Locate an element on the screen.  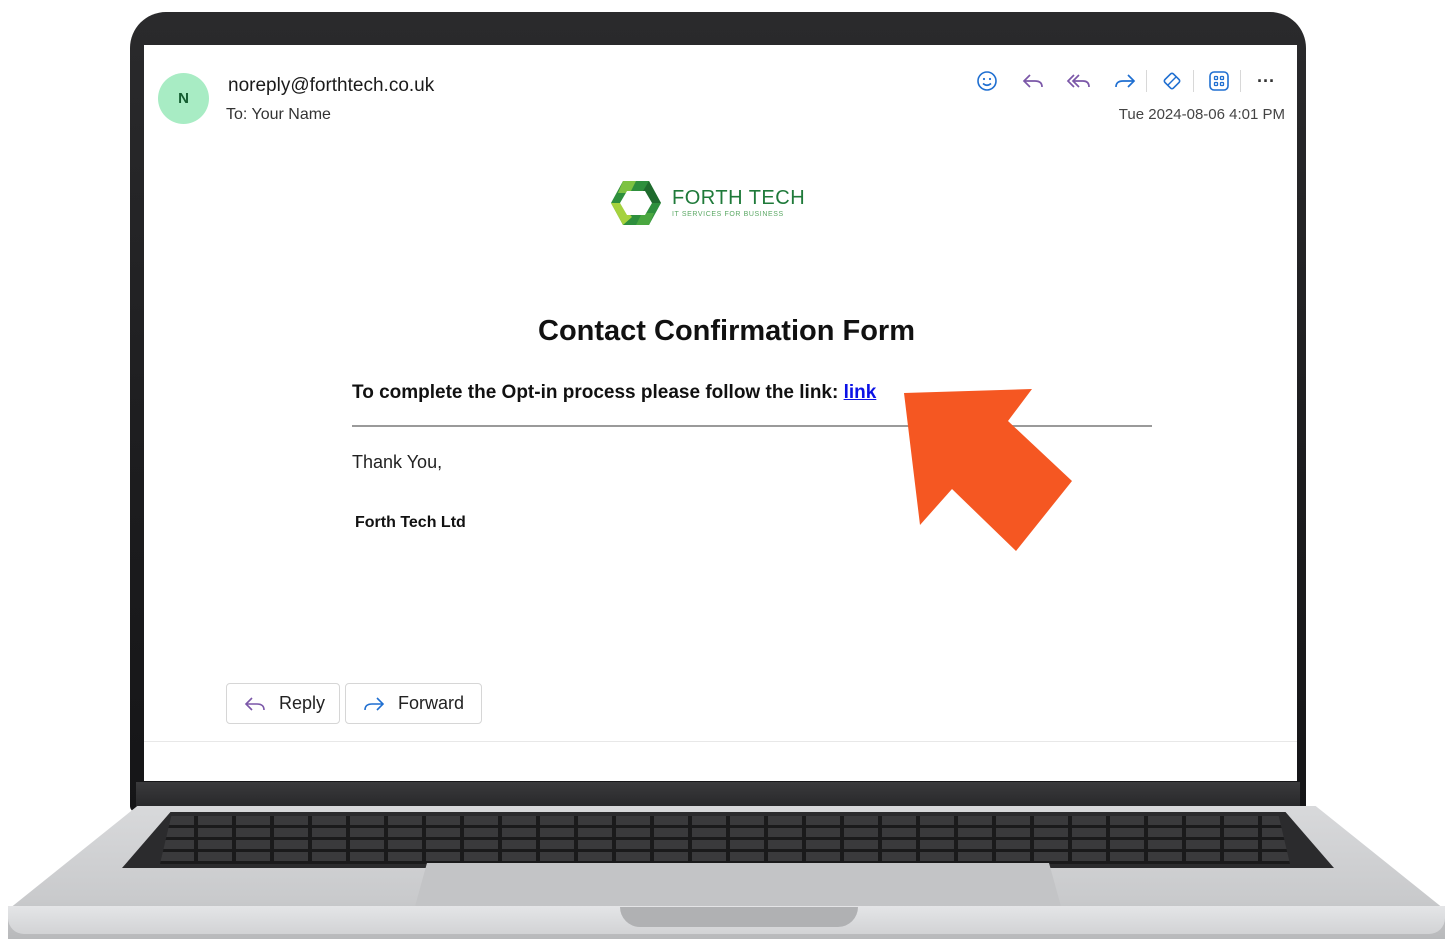
thanks-text: Thank You, is located at coordinates (397, 462).